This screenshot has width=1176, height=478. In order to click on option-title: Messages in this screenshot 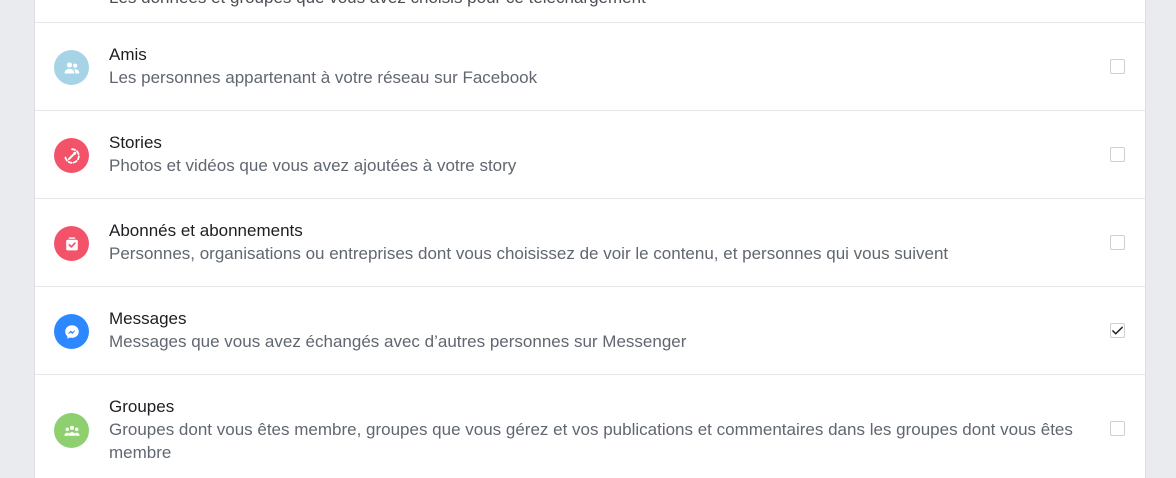, I will do `click(148, 318)`.